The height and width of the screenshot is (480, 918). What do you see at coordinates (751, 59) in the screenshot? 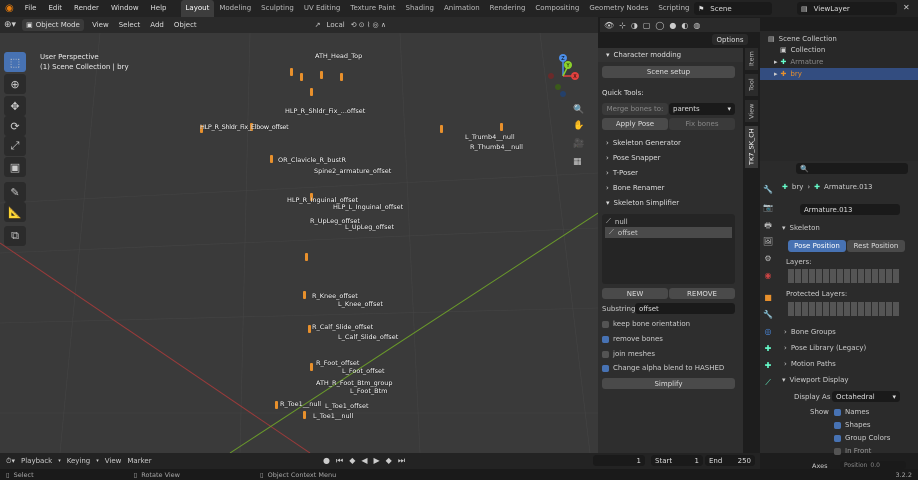
I see `tab-item: Item` at bounding box center [751, 59].